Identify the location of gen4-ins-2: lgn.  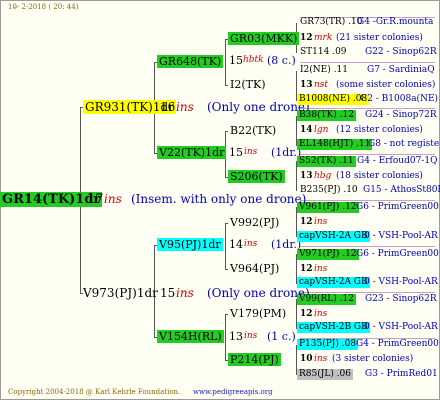
(321, 130).